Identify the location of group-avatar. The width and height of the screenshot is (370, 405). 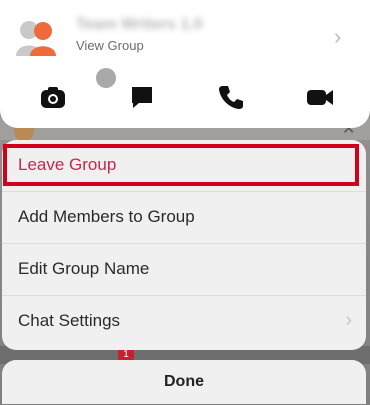
(36, 36).